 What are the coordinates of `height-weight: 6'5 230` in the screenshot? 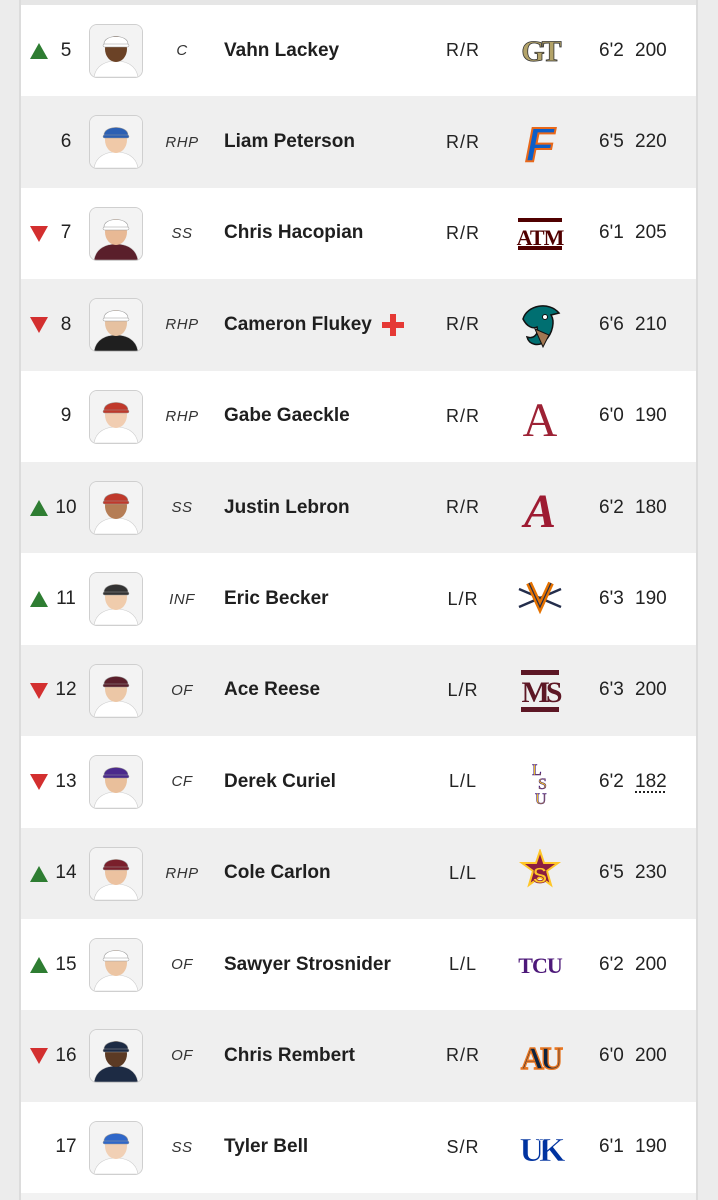 It's located at (633, 873).